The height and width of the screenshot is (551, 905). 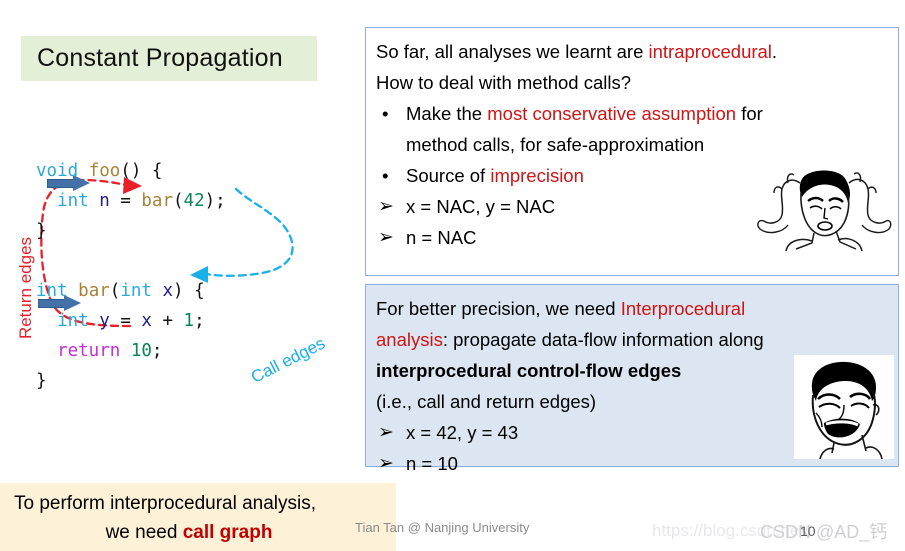 What do you see at coordinates (144, 532) in the screenshot?
I see `banner-line-2-a: we need` at bounding box center [144, 532].